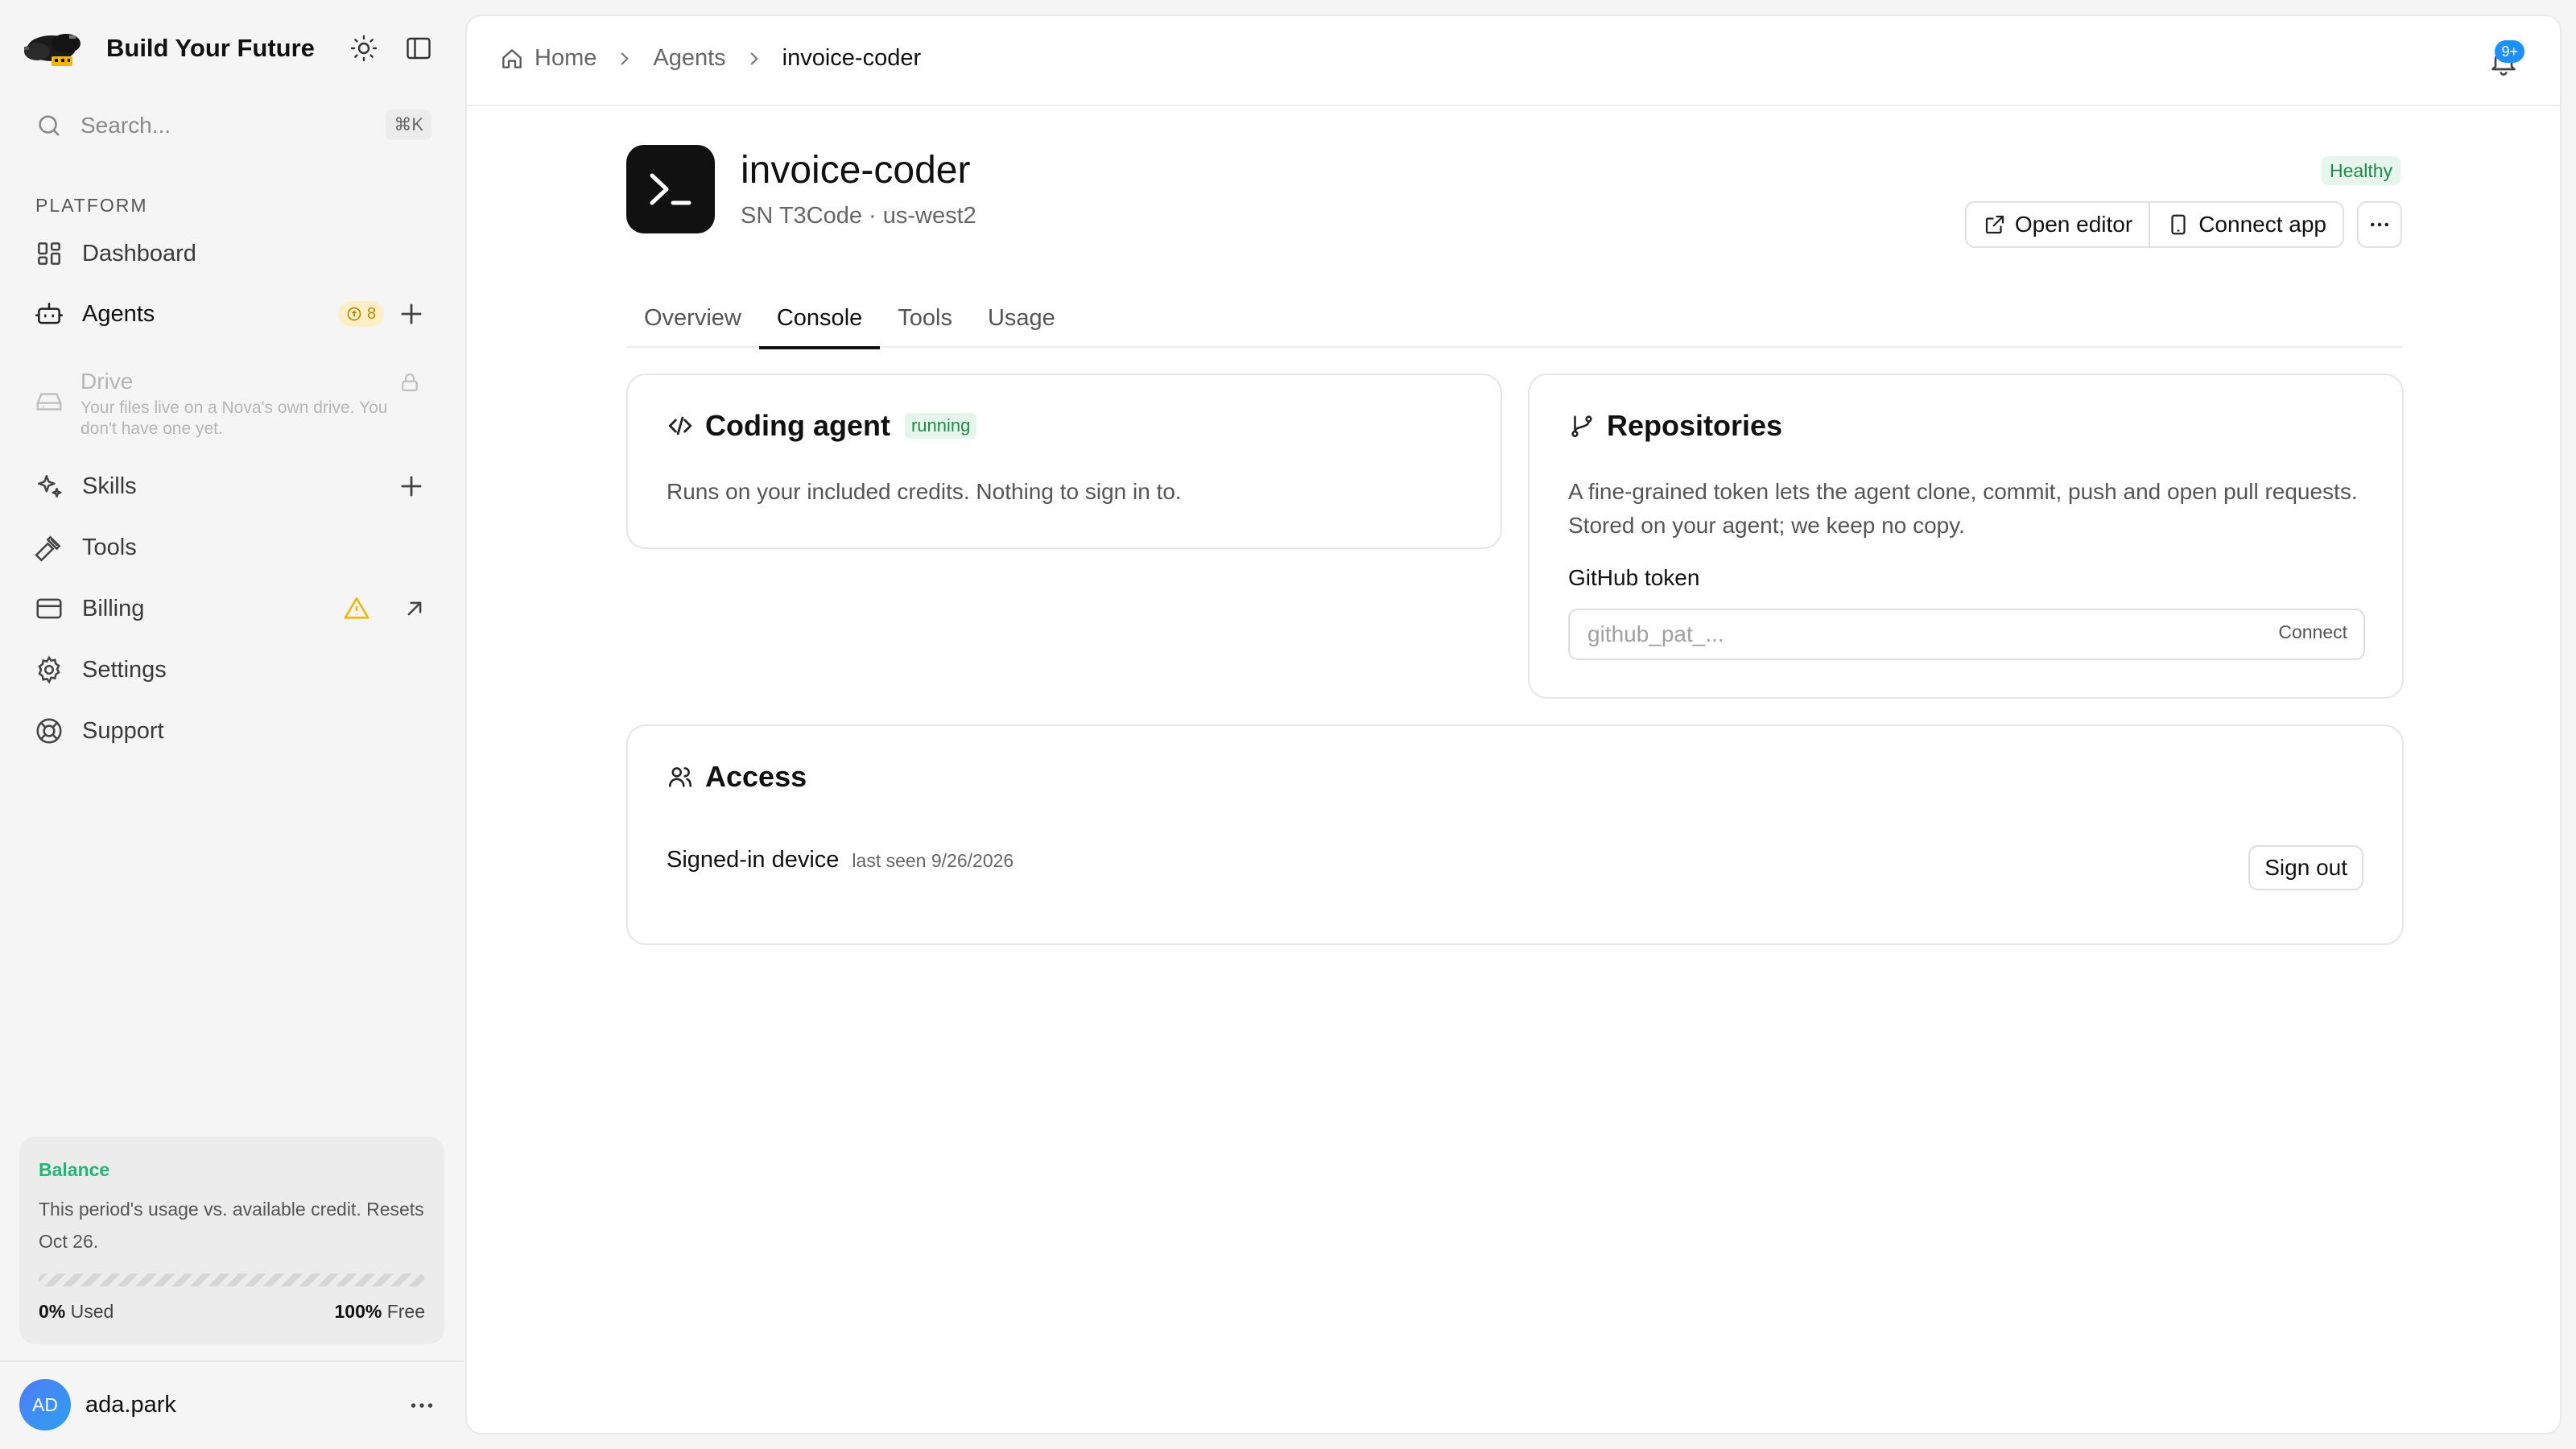 This screenshot has width=2576, height=1449. I want to click on sidebar-item-label: Drive, so click(107, 381).